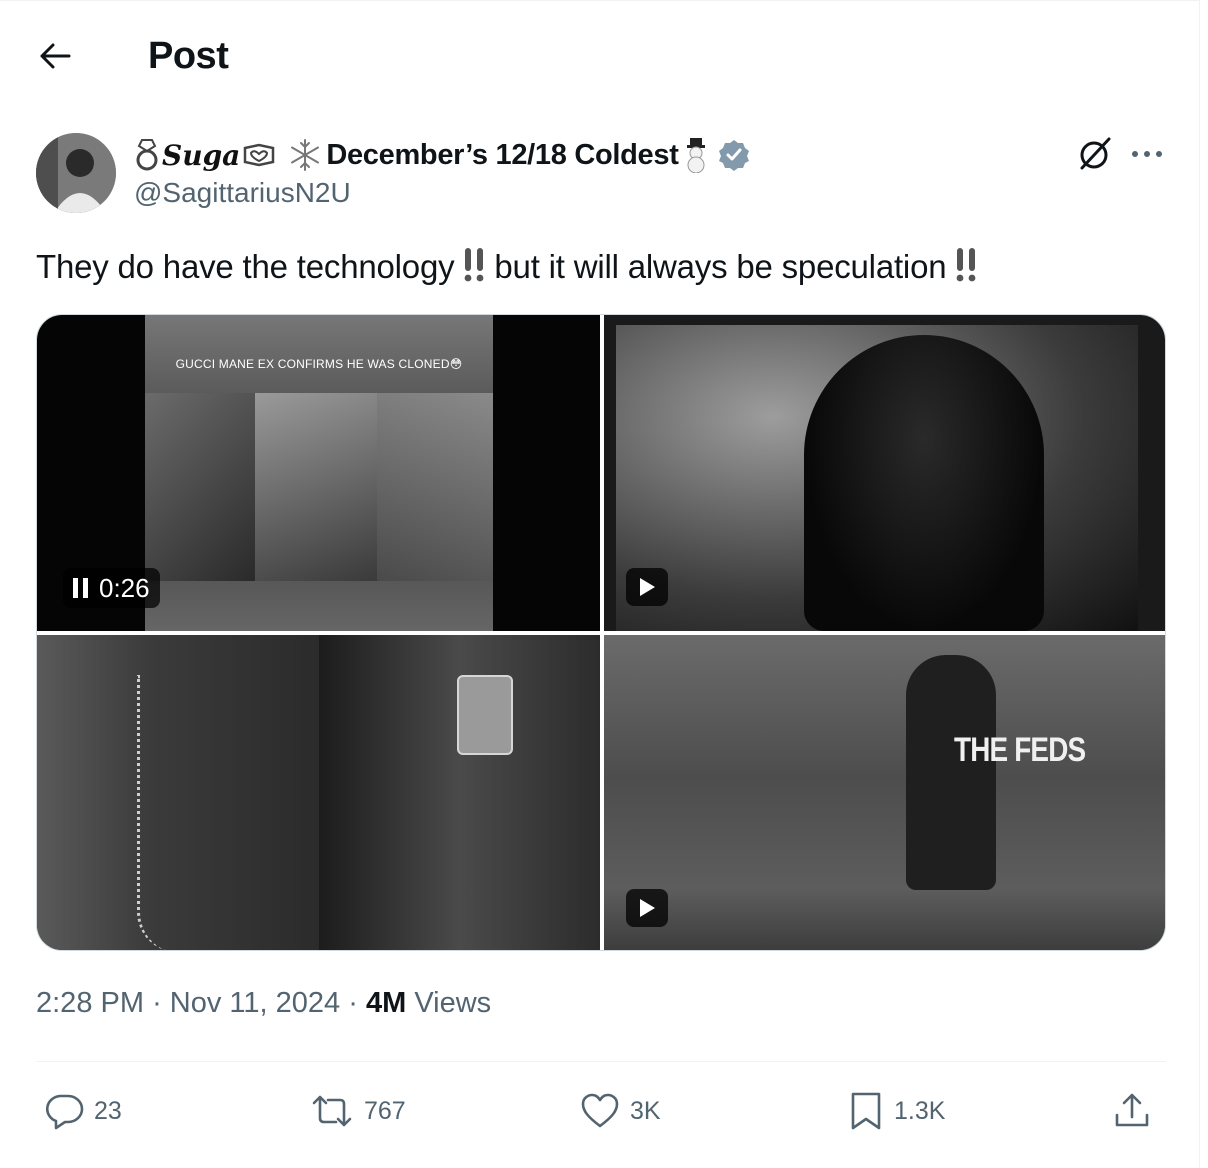 This screenshot has height=1168, width=1208. Describe the element at coordinates (188, 56) in the screenshot. I see `page-title: Post` at that location.